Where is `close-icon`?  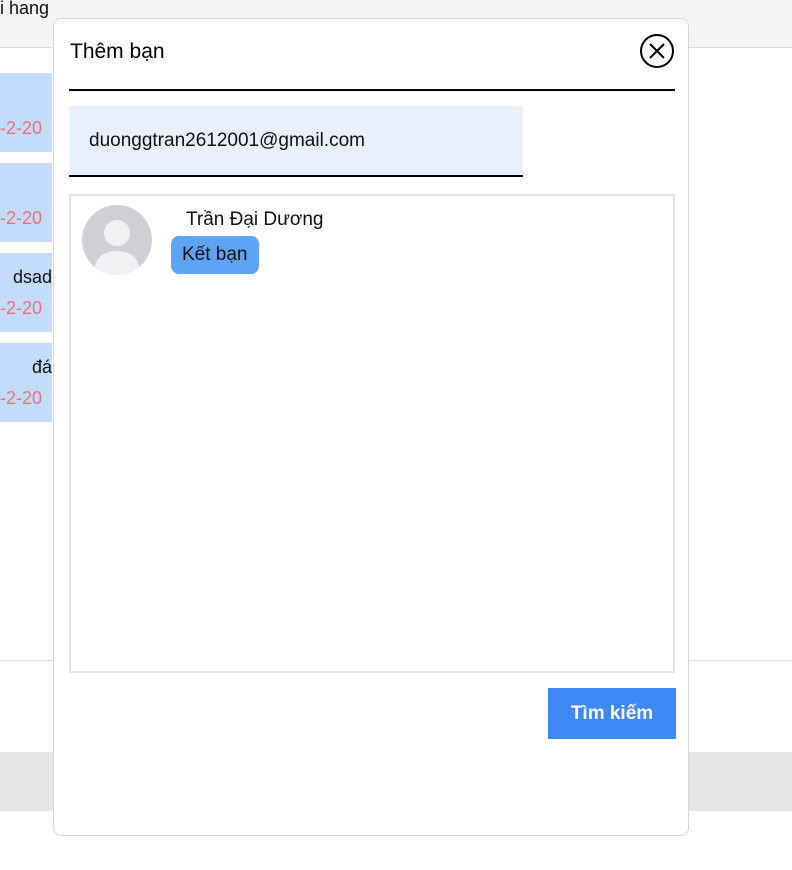
close-icon is located at coordinates (657, 51).